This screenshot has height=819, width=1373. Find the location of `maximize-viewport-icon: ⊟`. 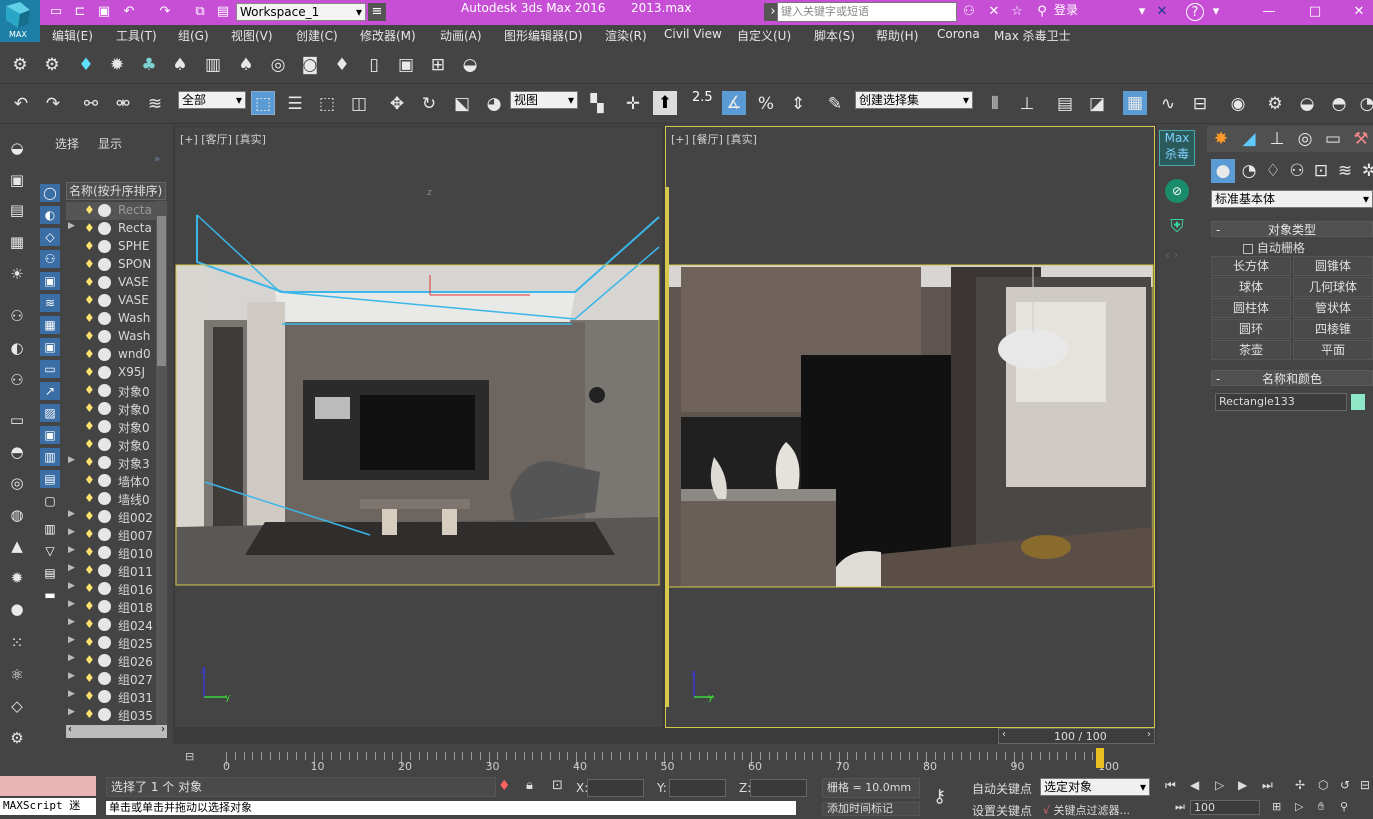

maximize-viewport-icon: ⊟ is located at coordinates (1365, 785).